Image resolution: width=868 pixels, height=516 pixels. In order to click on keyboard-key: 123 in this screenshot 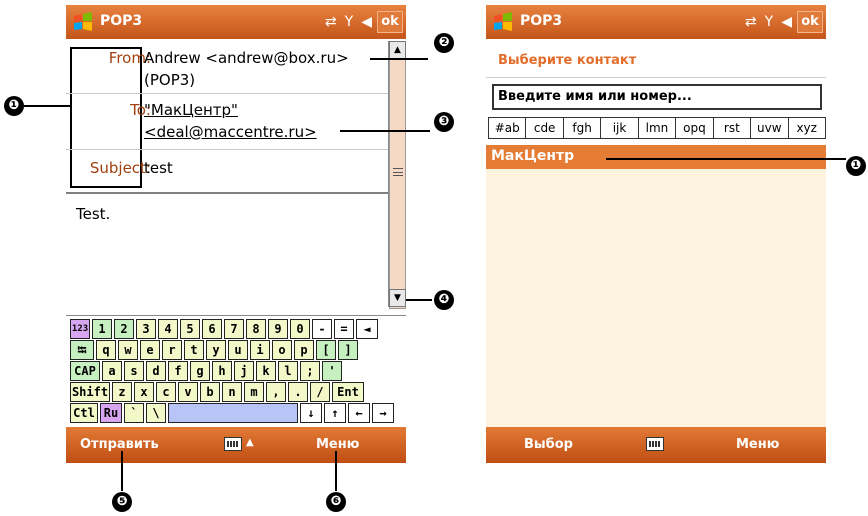, I will do `click(80, 329)`.